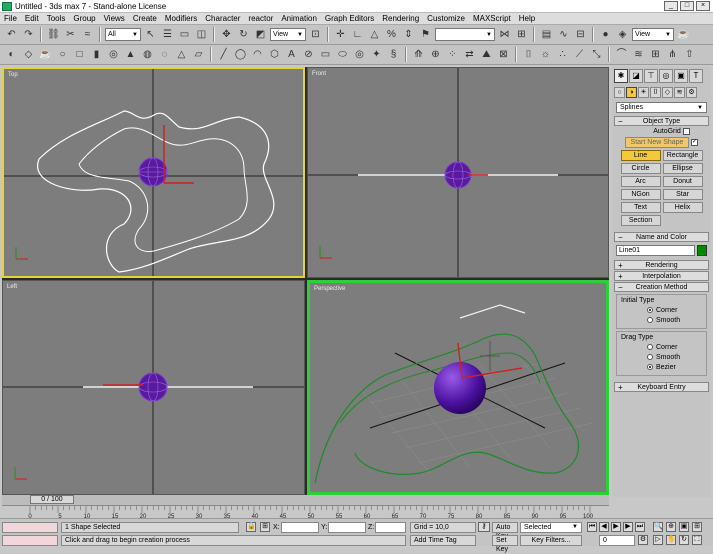  I want to click on arc-rotate-icon: ↻, so click(684, 540).